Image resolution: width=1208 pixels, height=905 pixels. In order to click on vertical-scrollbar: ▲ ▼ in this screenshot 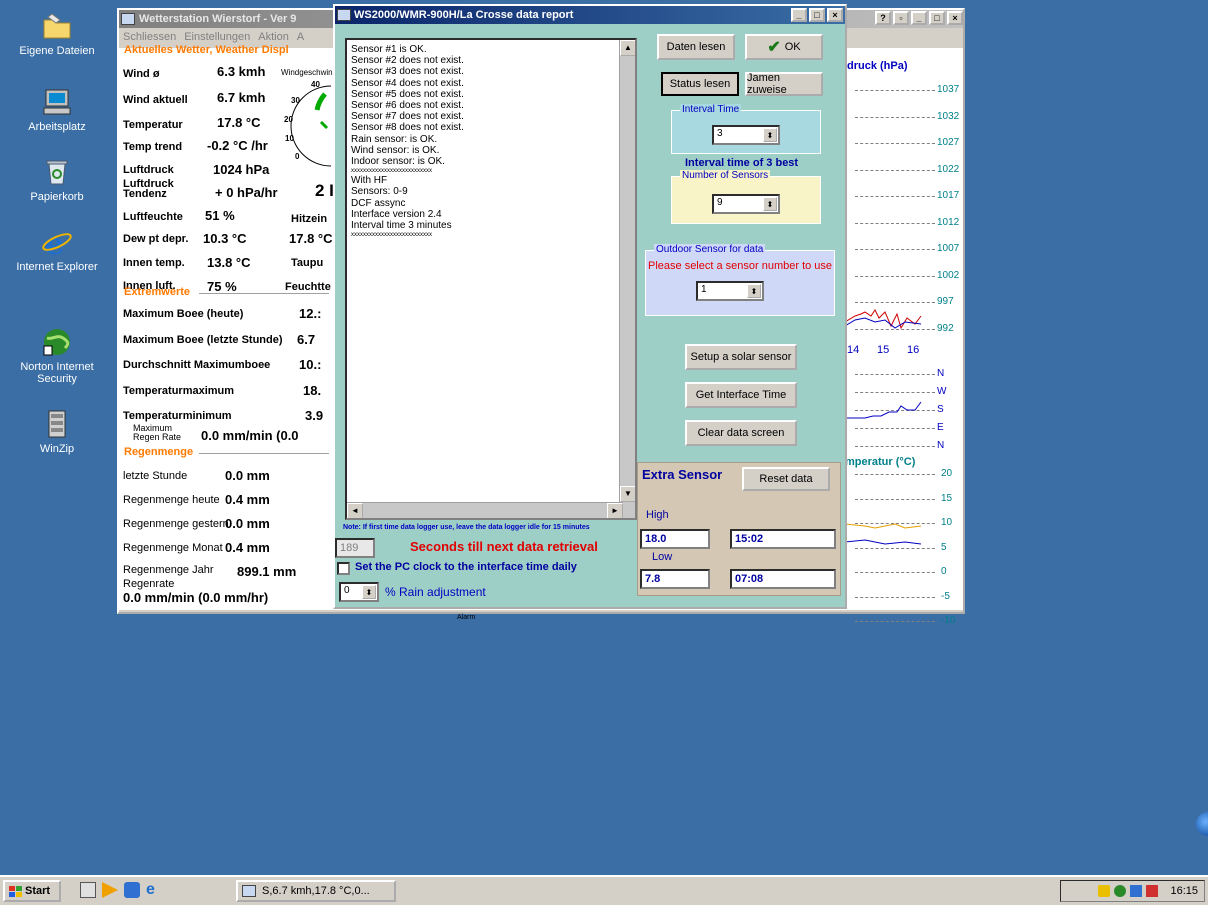, I will do `click(627, 279)`.